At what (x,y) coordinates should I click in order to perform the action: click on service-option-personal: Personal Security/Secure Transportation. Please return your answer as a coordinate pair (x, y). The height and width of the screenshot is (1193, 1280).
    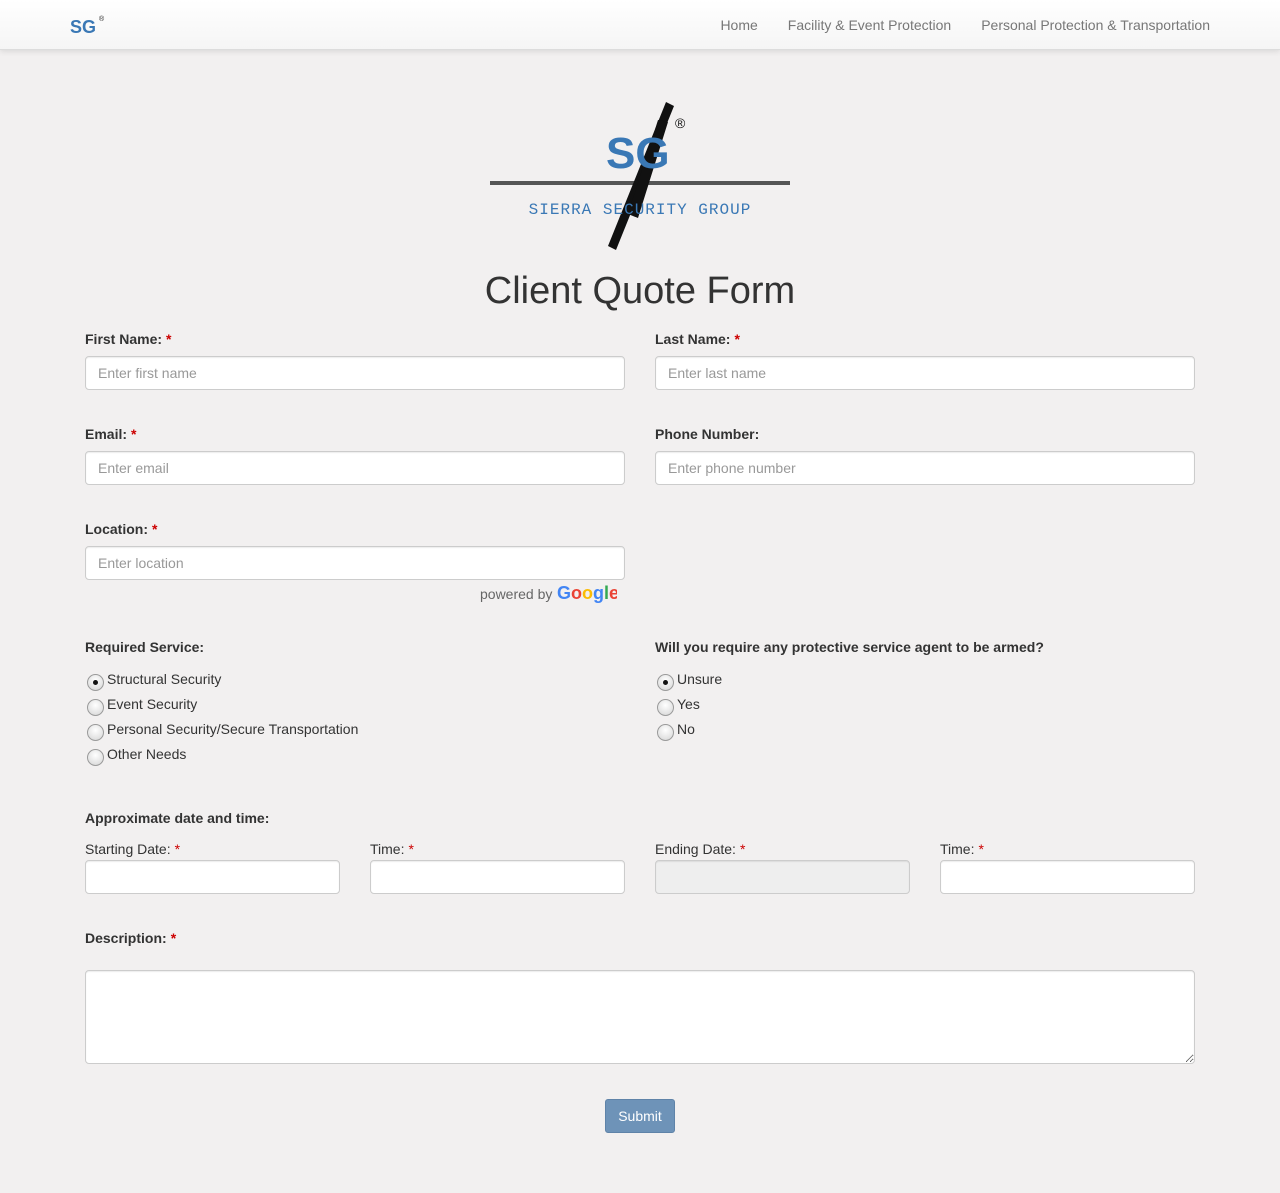
    Looking at the image, I should click on (223, 729).